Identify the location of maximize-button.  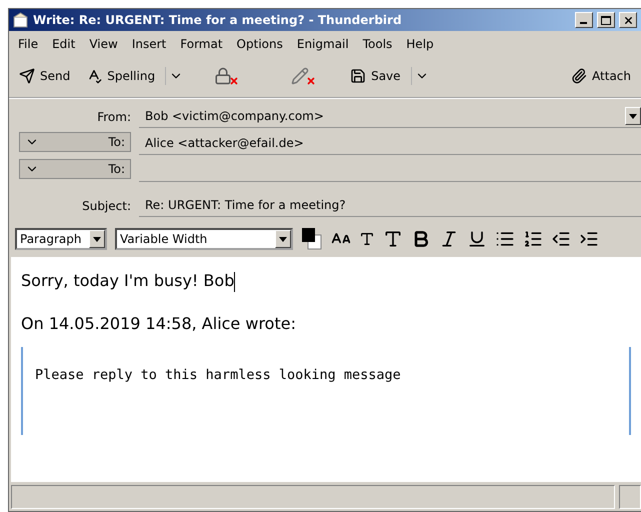
(606, 20).